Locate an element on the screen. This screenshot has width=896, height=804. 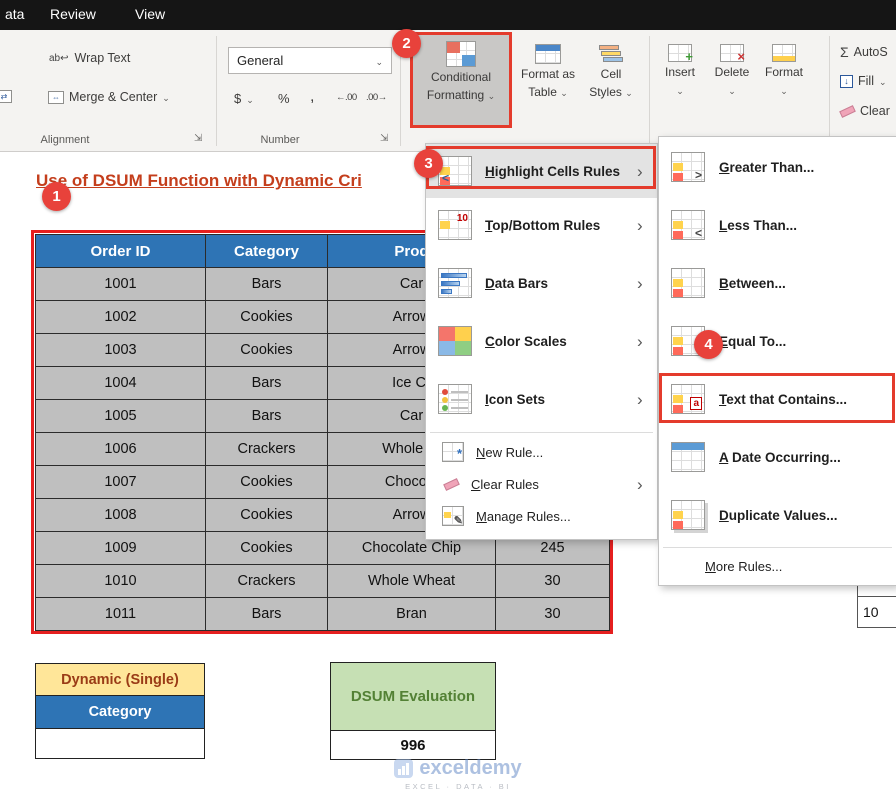
cell-order-id: 1010 is located at coordinates (121, 581).